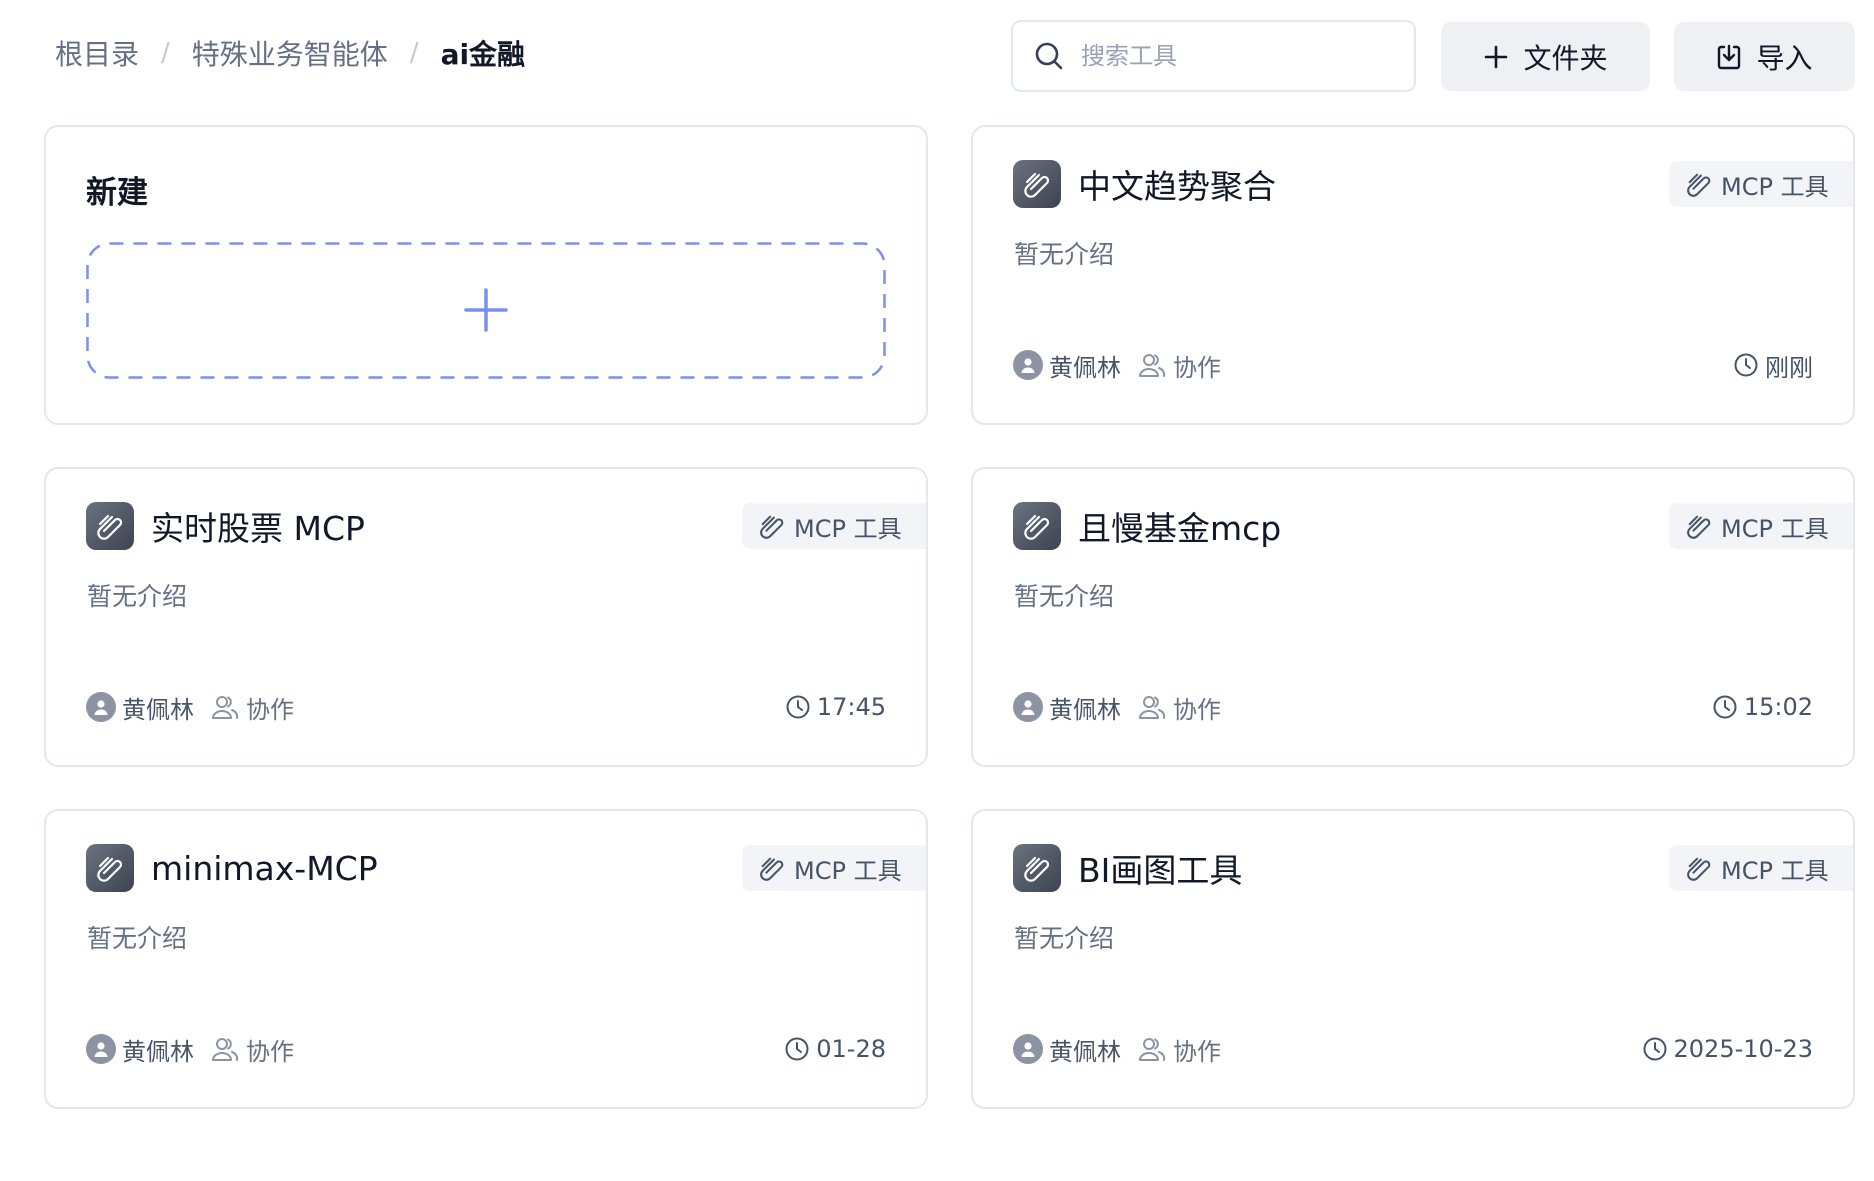 The height and width of the screenshot is (1181, 1874). What do you see at coordinates (1545, 56) in the screenshot?
I see `new-folder-button: 文件夹` at bounding box center [1545, 56].